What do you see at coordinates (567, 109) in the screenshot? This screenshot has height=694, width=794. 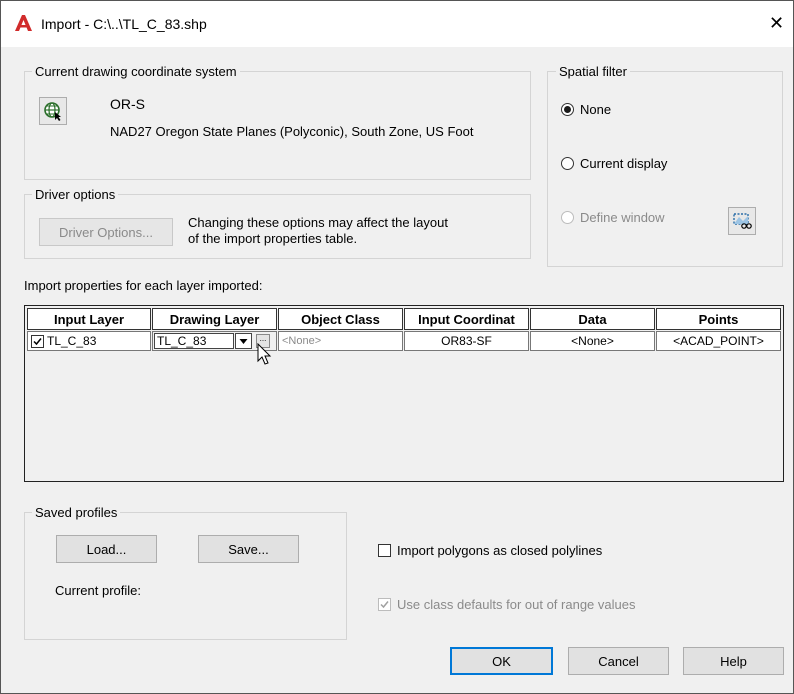 I see `spatial-filter-none-radio` at bounding box center [567, 109].